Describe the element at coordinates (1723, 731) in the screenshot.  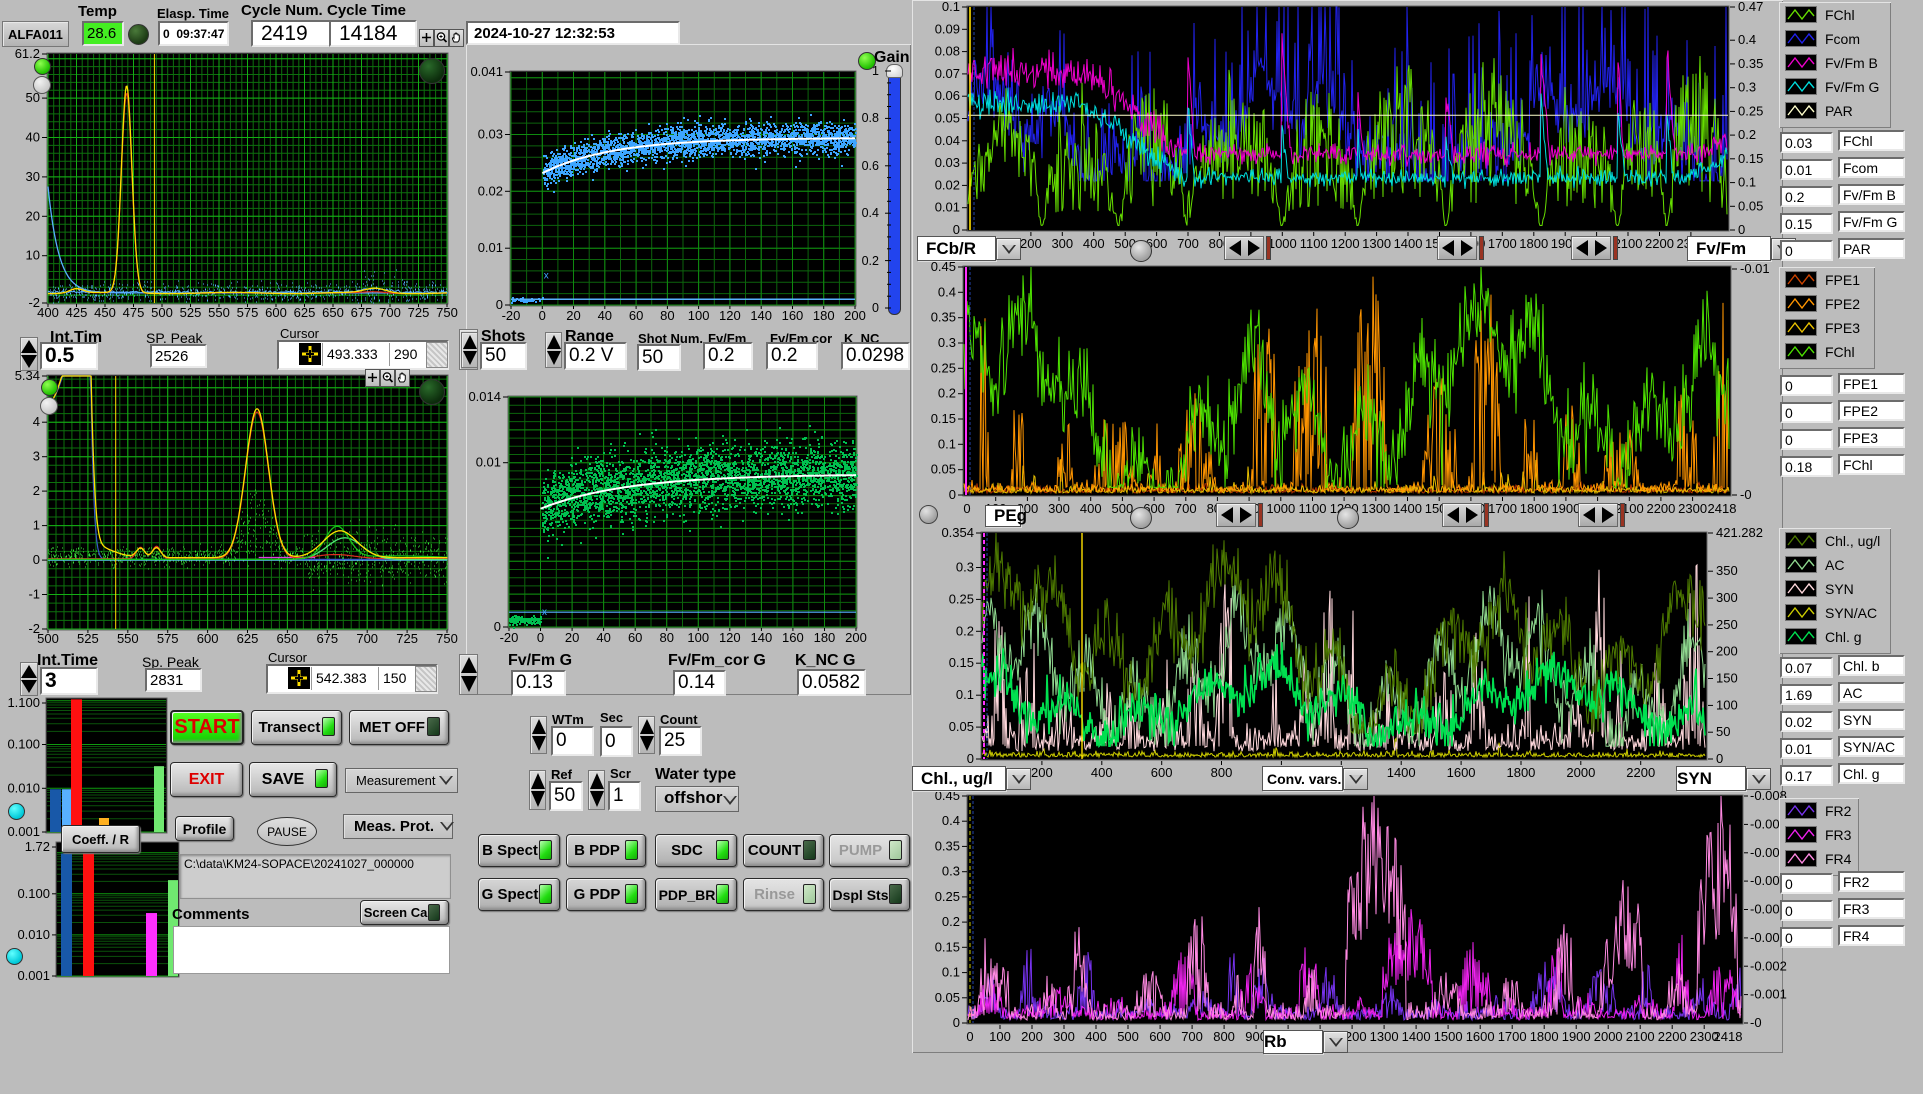
I see `svg-text: 50` at that location.